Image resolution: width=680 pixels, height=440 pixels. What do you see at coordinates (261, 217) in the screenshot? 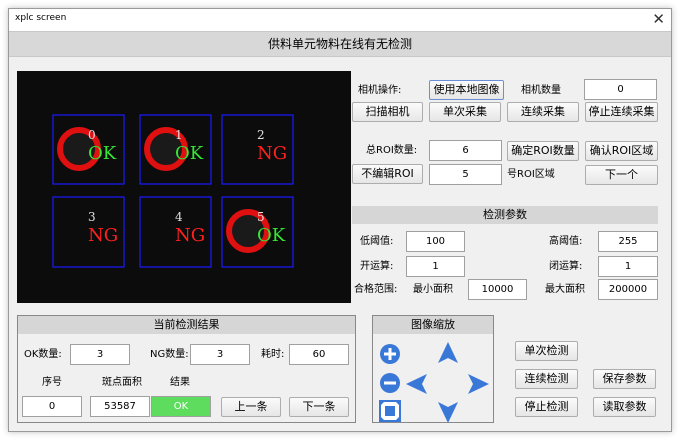
I see `roi-index-label: 5` at bounding box center [261, 217].